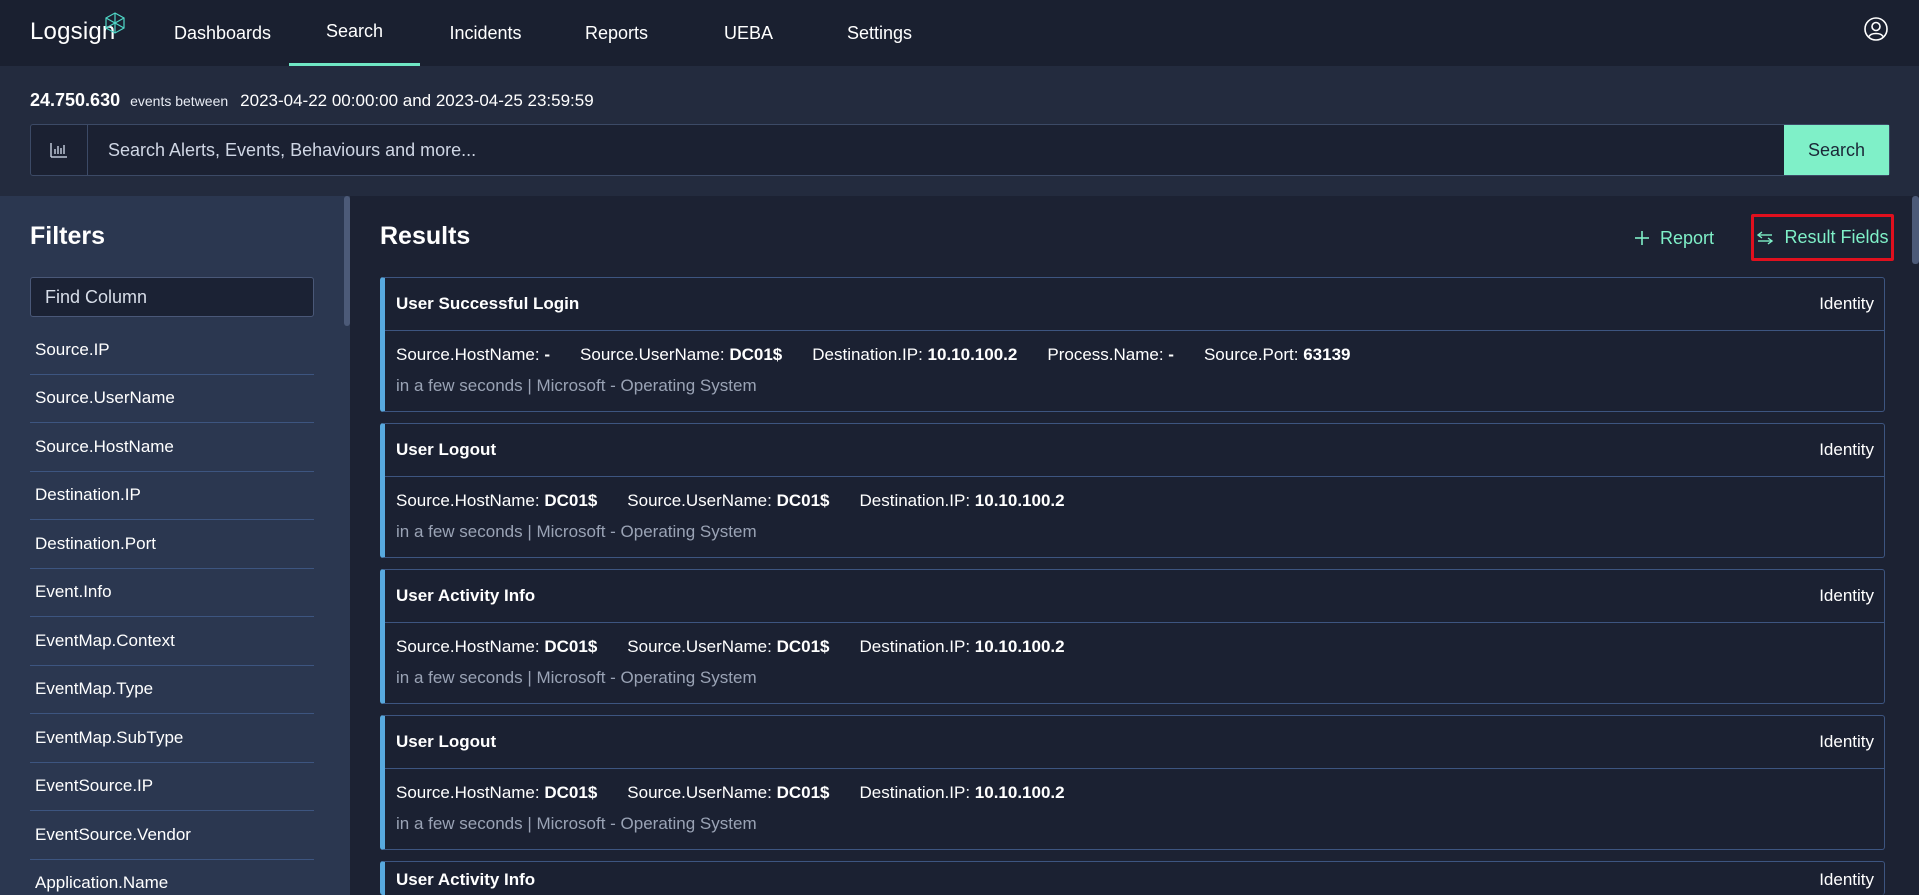  I want to click on filter-item: Source.UserName, so click(172, 399).